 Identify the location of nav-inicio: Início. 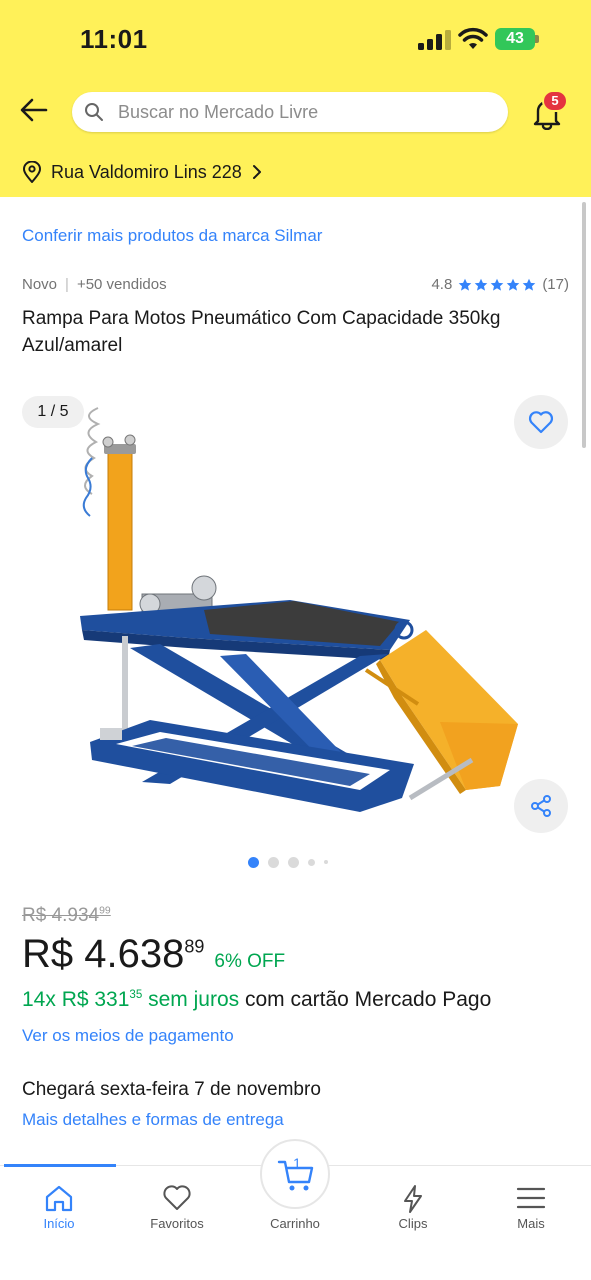
(59, 1206).